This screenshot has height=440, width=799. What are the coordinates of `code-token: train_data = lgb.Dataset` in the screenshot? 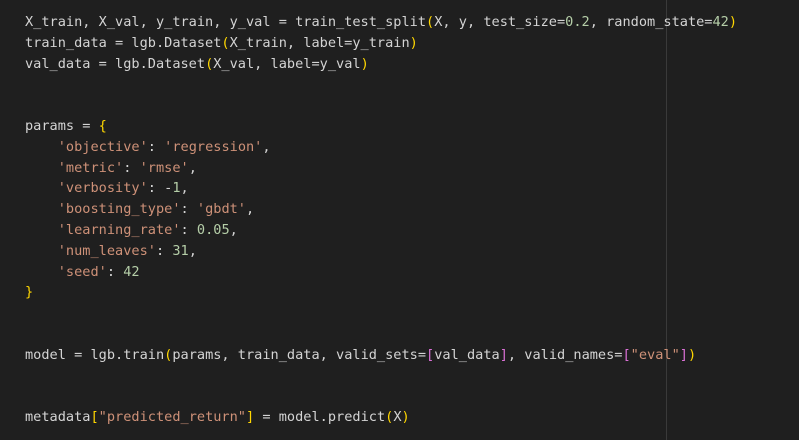 It's located at (123, 42).